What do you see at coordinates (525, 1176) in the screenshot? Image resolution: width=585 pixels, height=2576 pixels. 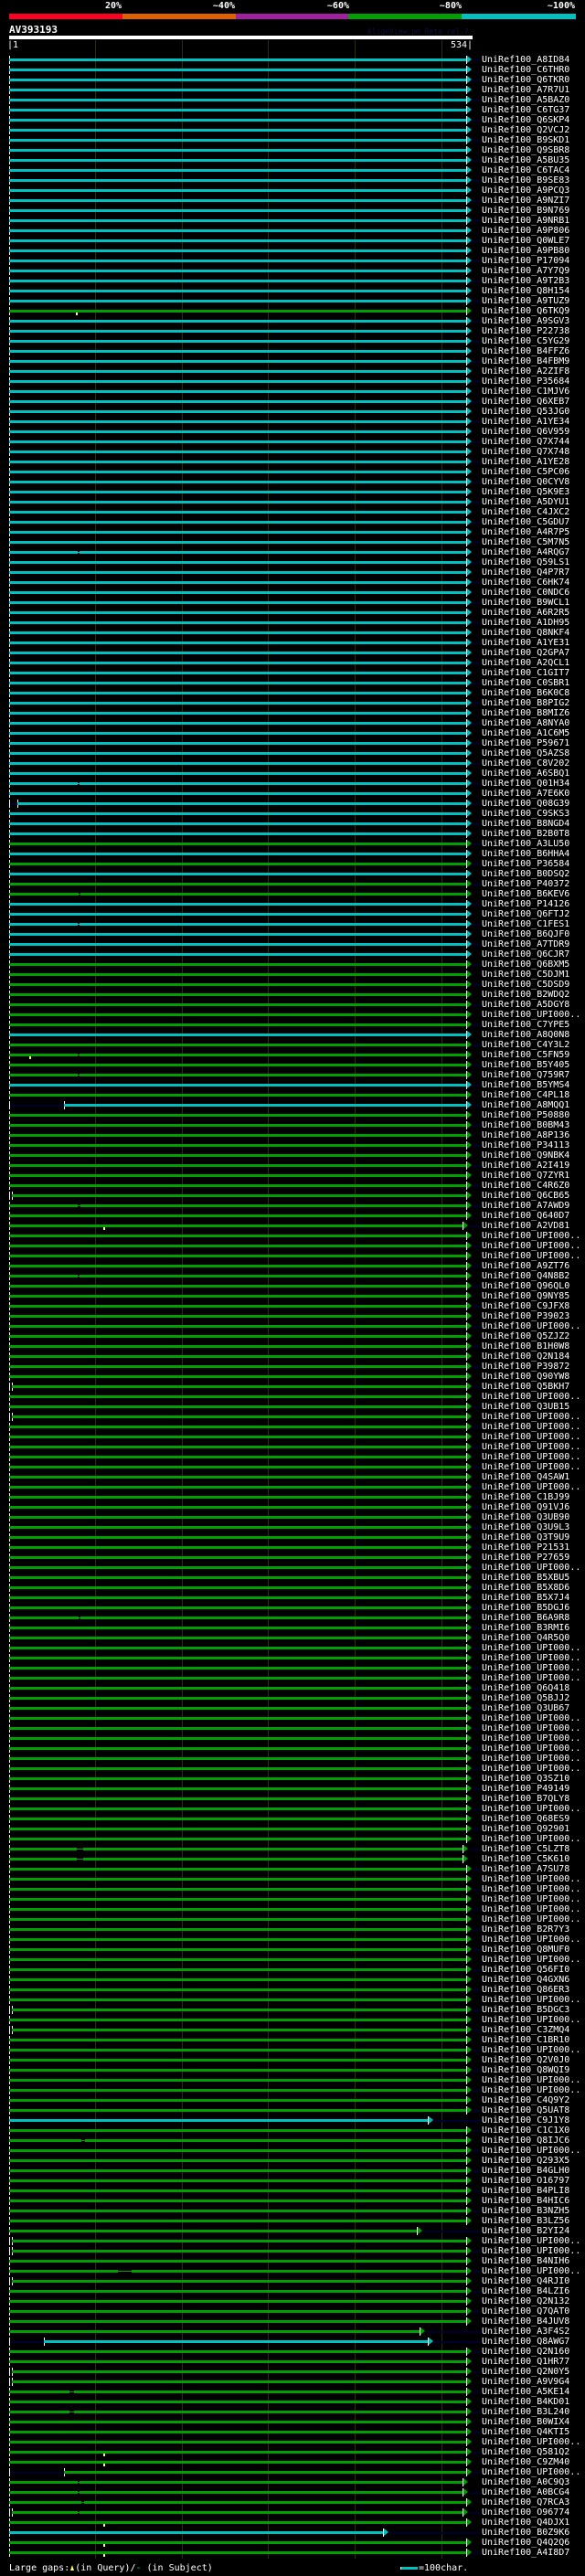 I see `subject-id-label: UniRef100_Q7ZYR1` at bounding box center [525, 1176].